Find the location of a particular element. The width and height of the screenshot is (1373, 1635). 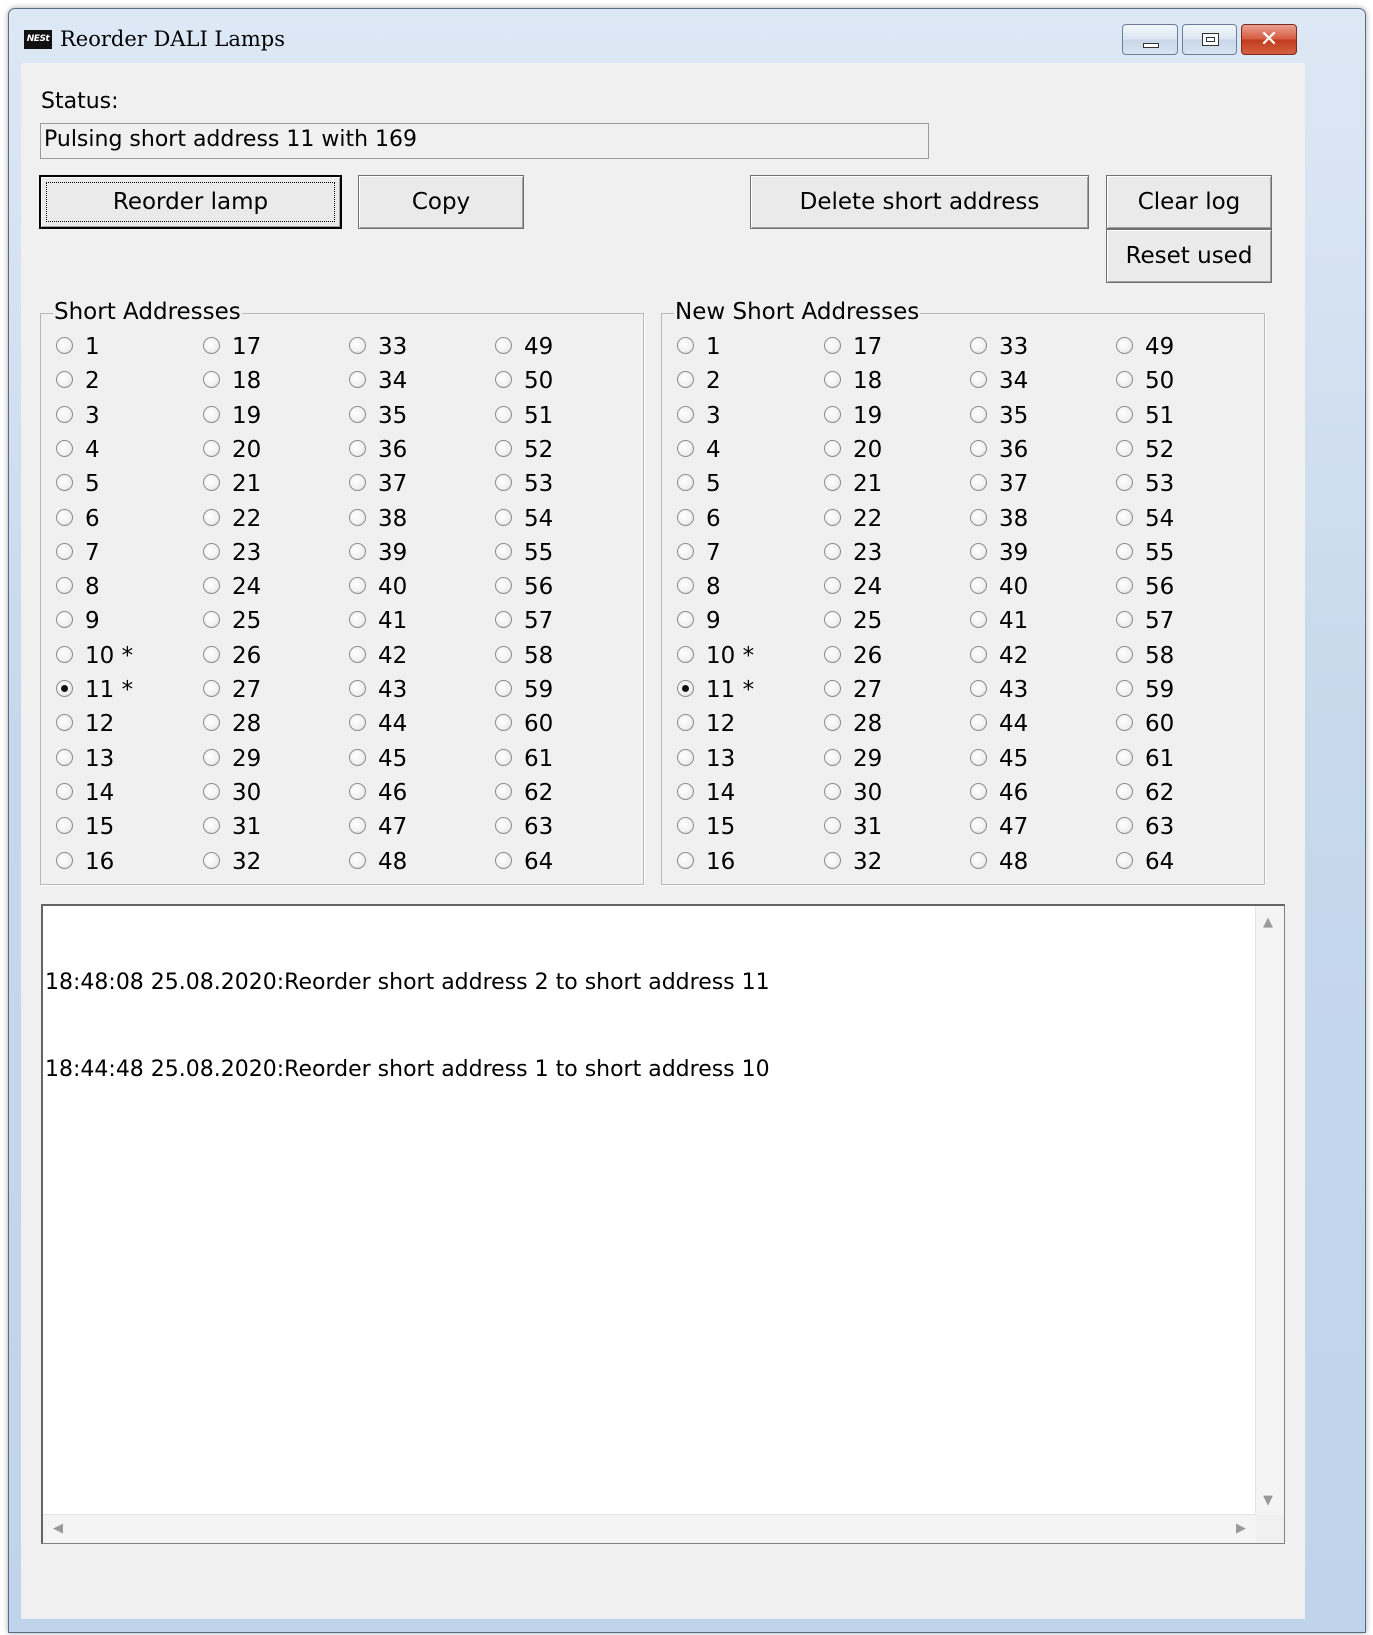

radio-option: 4 is located at coordinates (746, 450).